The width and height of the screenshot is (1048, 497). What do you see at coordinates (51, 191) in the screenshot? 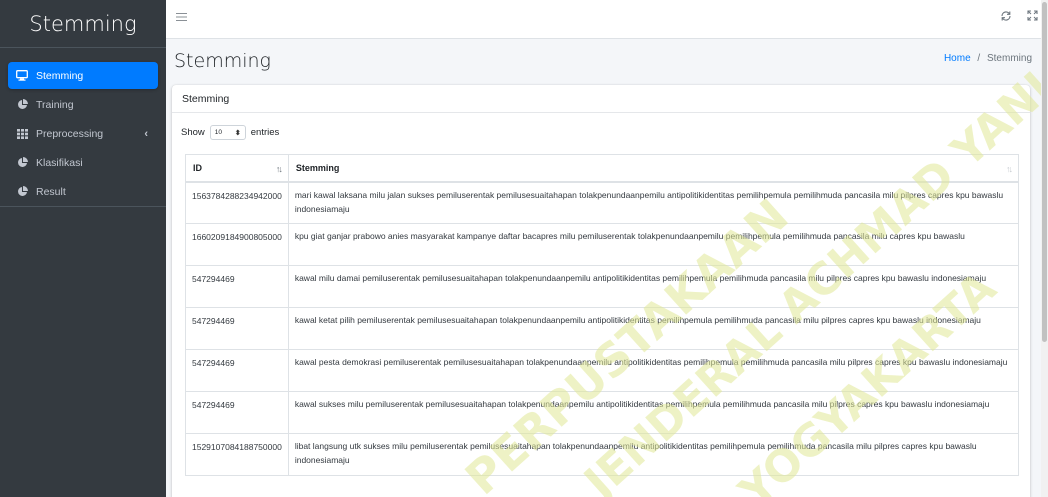
I see `sidebar-item-label: Result` at bounding box center [51, 191].